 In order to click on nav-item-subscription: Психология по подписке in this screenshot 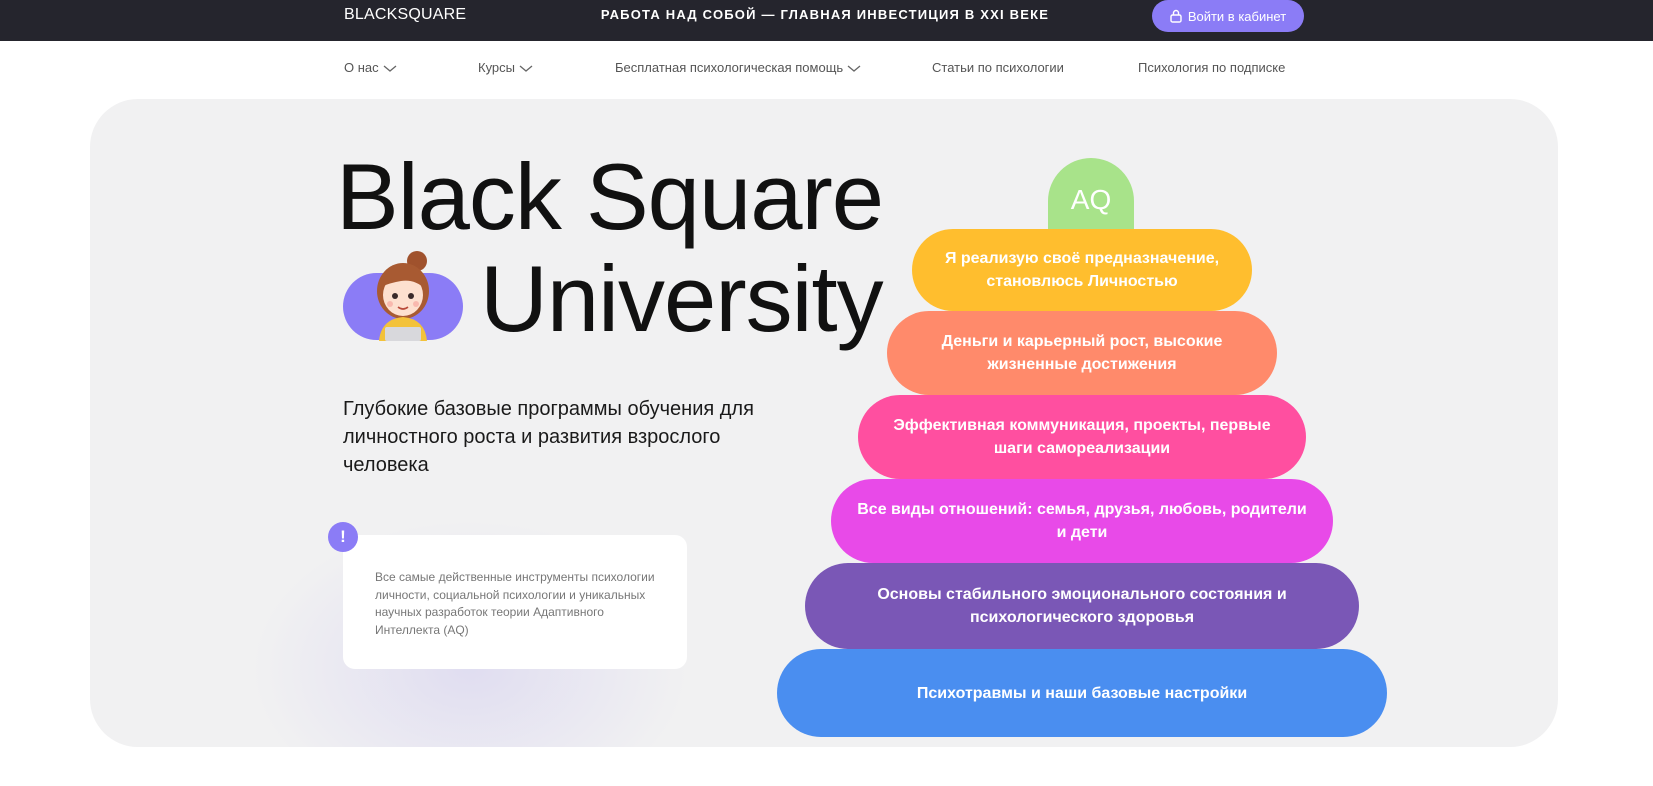, I will do `click(1211, 67)`.